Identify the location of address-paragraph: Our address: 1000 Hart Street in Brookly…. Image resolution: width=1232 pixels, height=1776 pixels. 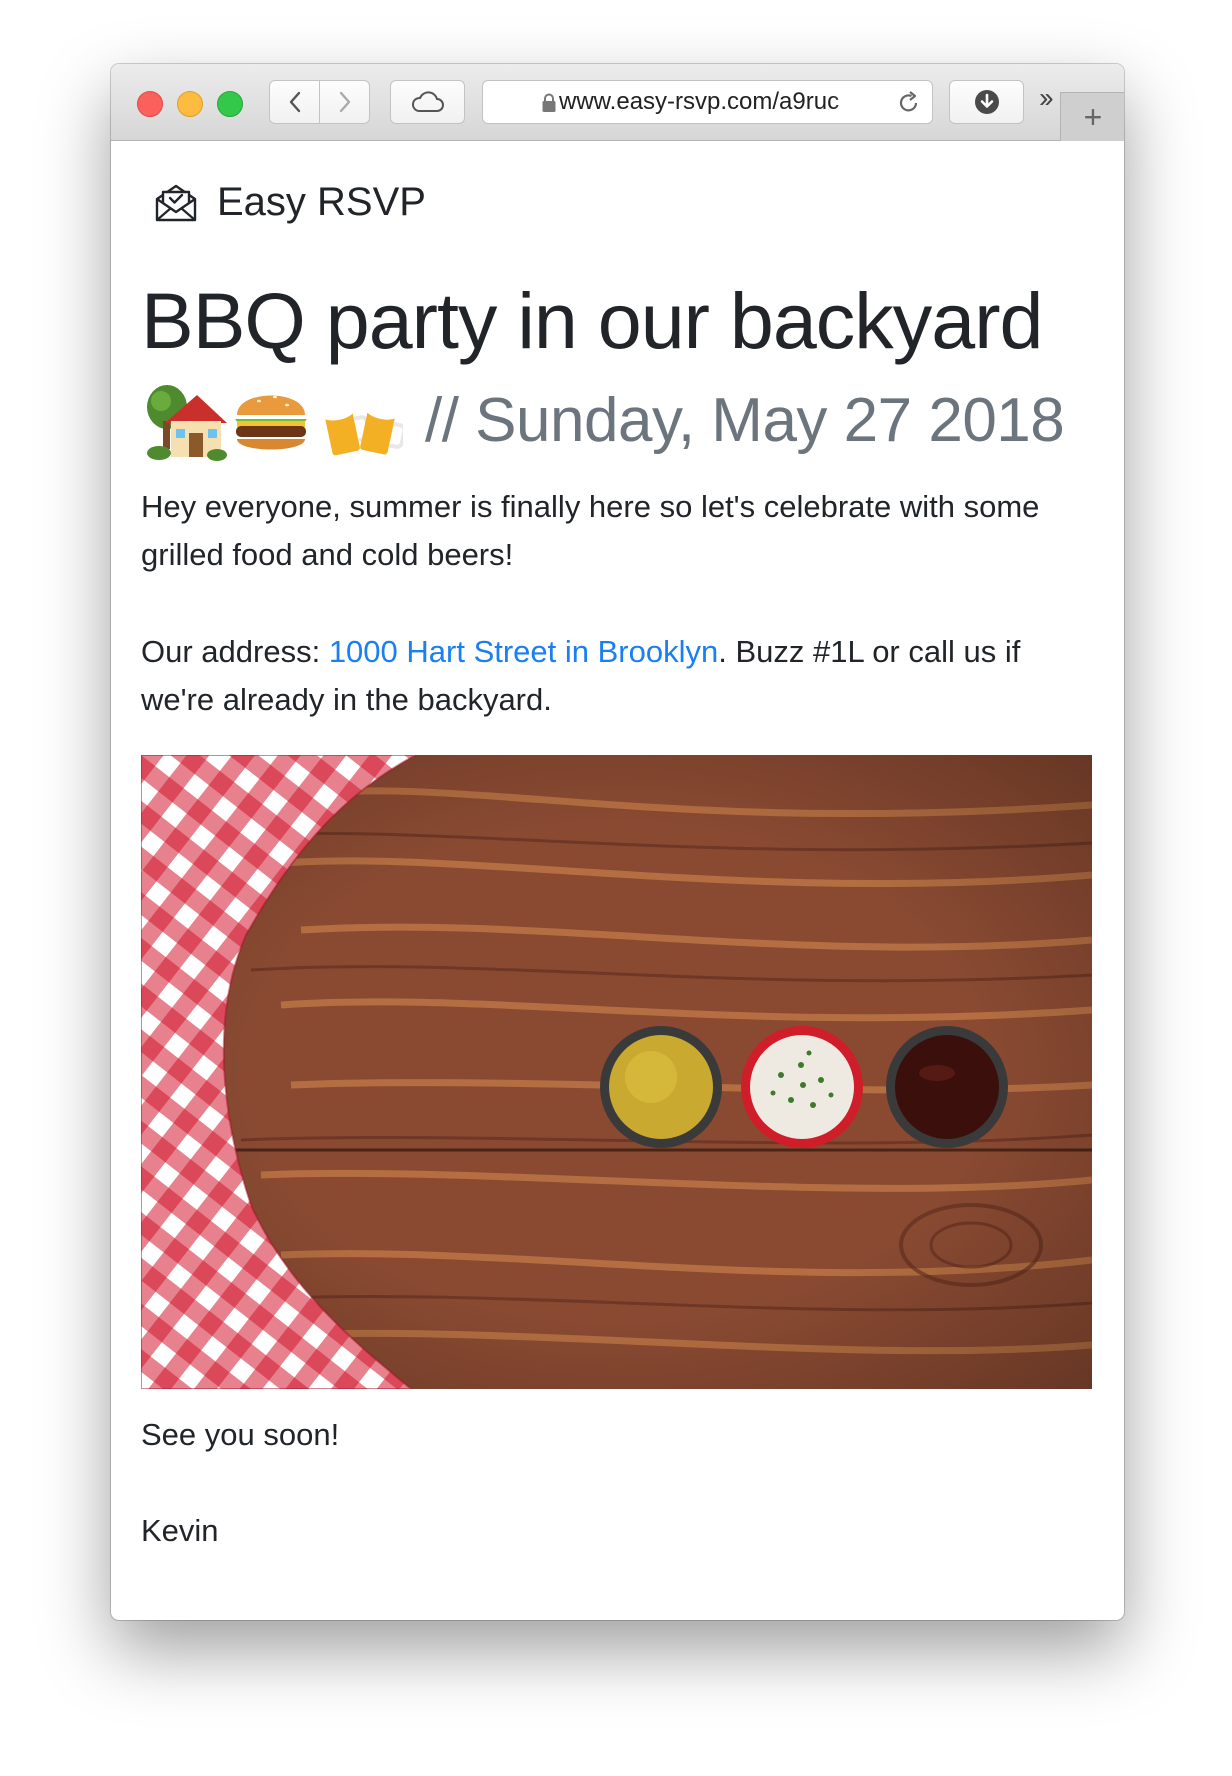
(616, 676).